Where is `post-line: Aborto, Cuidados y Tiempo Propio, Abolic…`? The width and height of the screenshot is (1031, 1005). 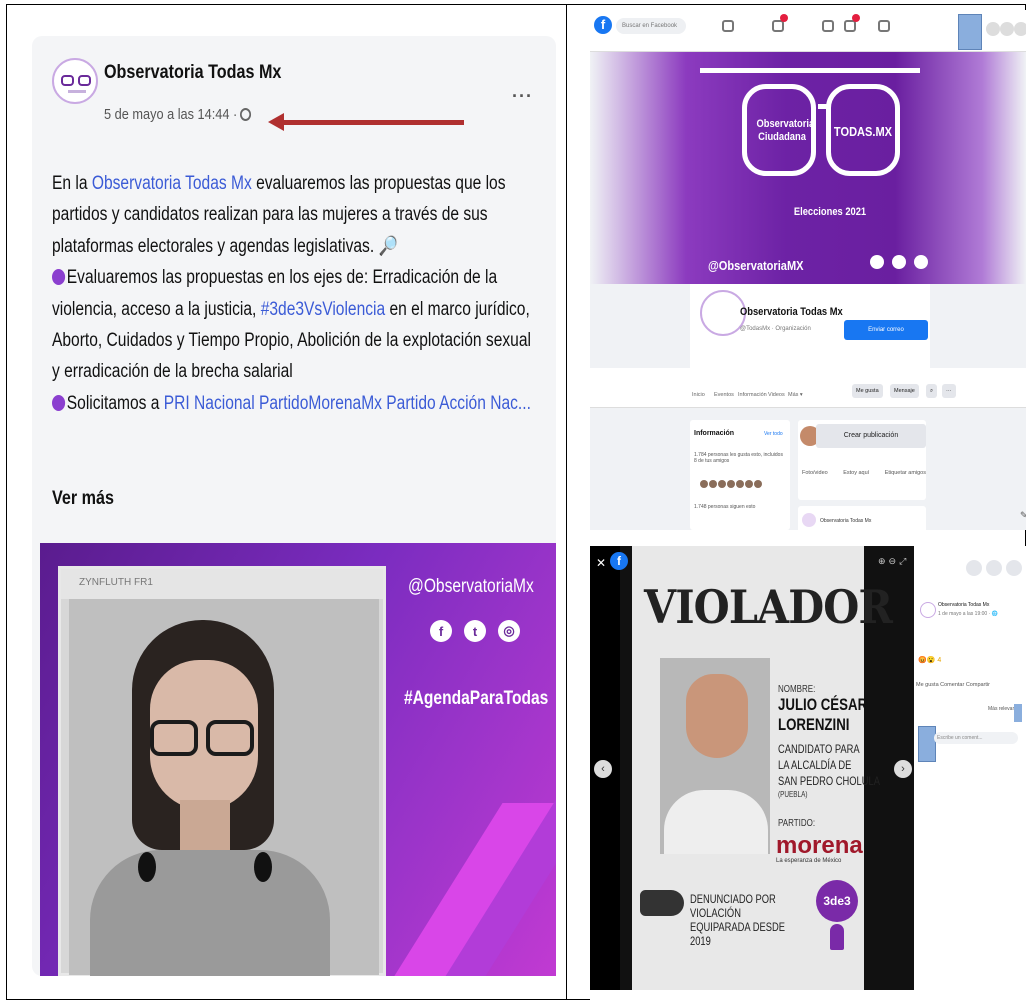 post-line: Aborto, Cuidados y Tiempo Propio, Abolic… is located at coordinates (291, 341).